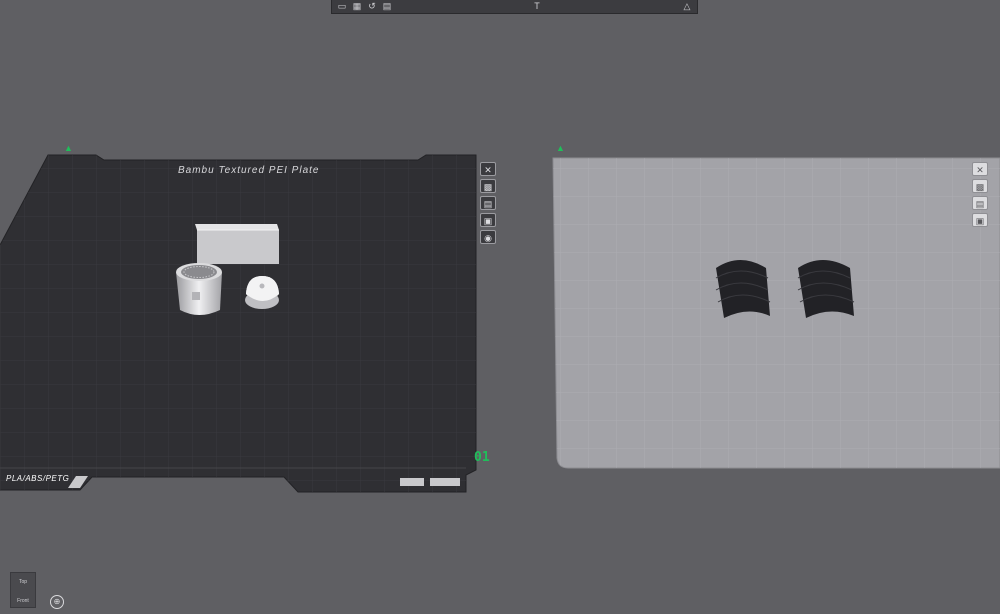  What do you see at coordinates (38, 478) in the screenshot?
I see `plate-1-material-text: PLA/ABS/PETG` at bounding box center [38, 478].